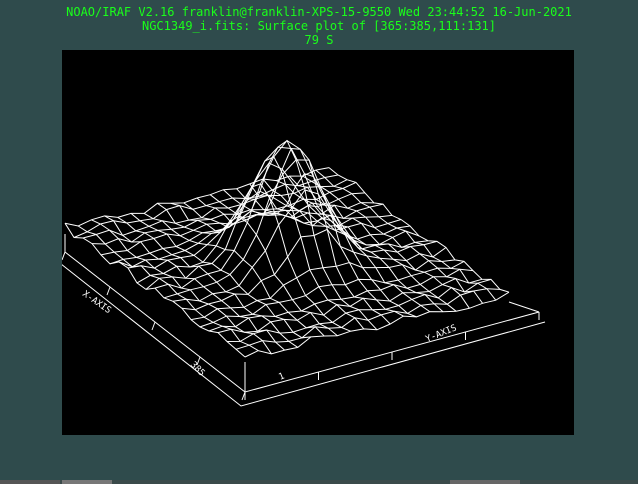 This screenshot has width=638, height=484. What do you see at coordinates (441, 333) in the screenshot?
I see `y-axis-label: Y-AXIS` at bounding box center [441, 333].